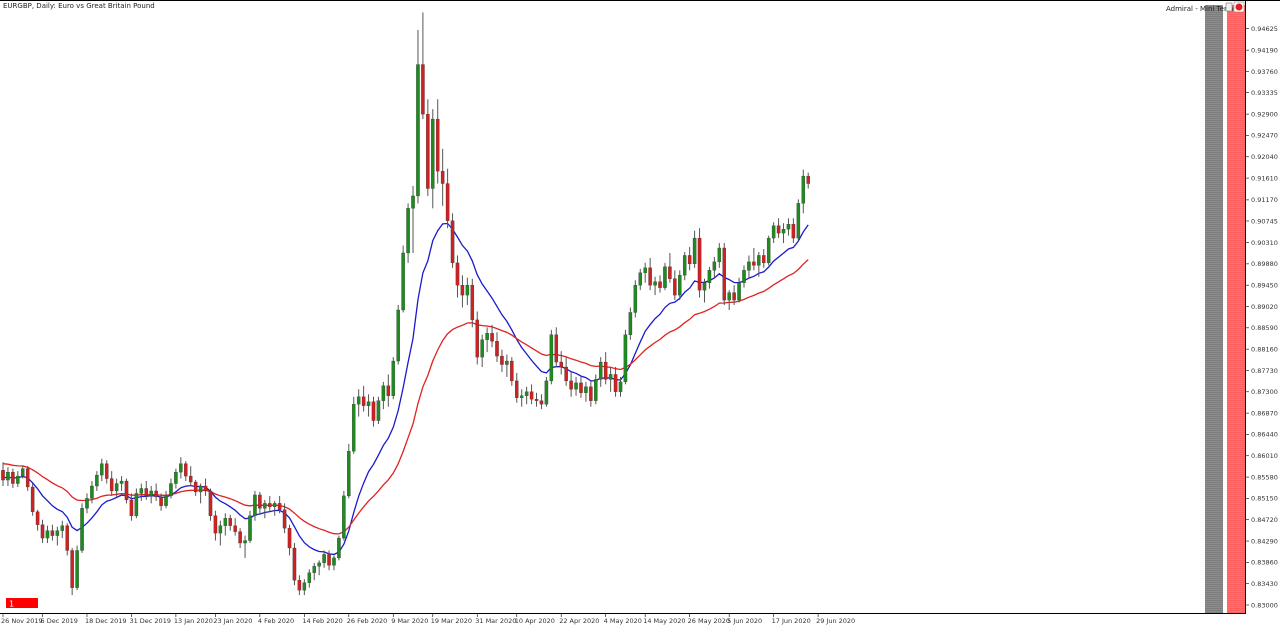 Image resolution: width=1280 pixels, height=628 pixels. Describe the element at coordinates (1239, 7) in the screenshot. I see `smiley-icon` at that location.